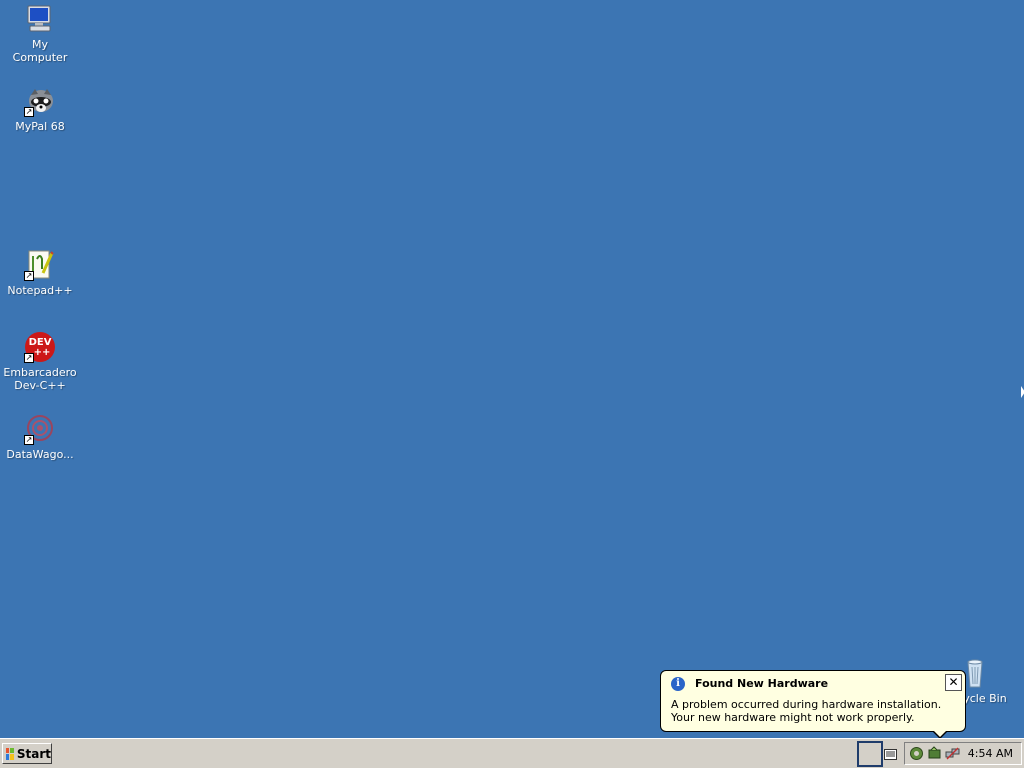 The height and width of the screenshot is (768, 1024). Describe the element at coordinates (953, 682) in the screenshot. I see `balloon-close-button: ✕` at that location.